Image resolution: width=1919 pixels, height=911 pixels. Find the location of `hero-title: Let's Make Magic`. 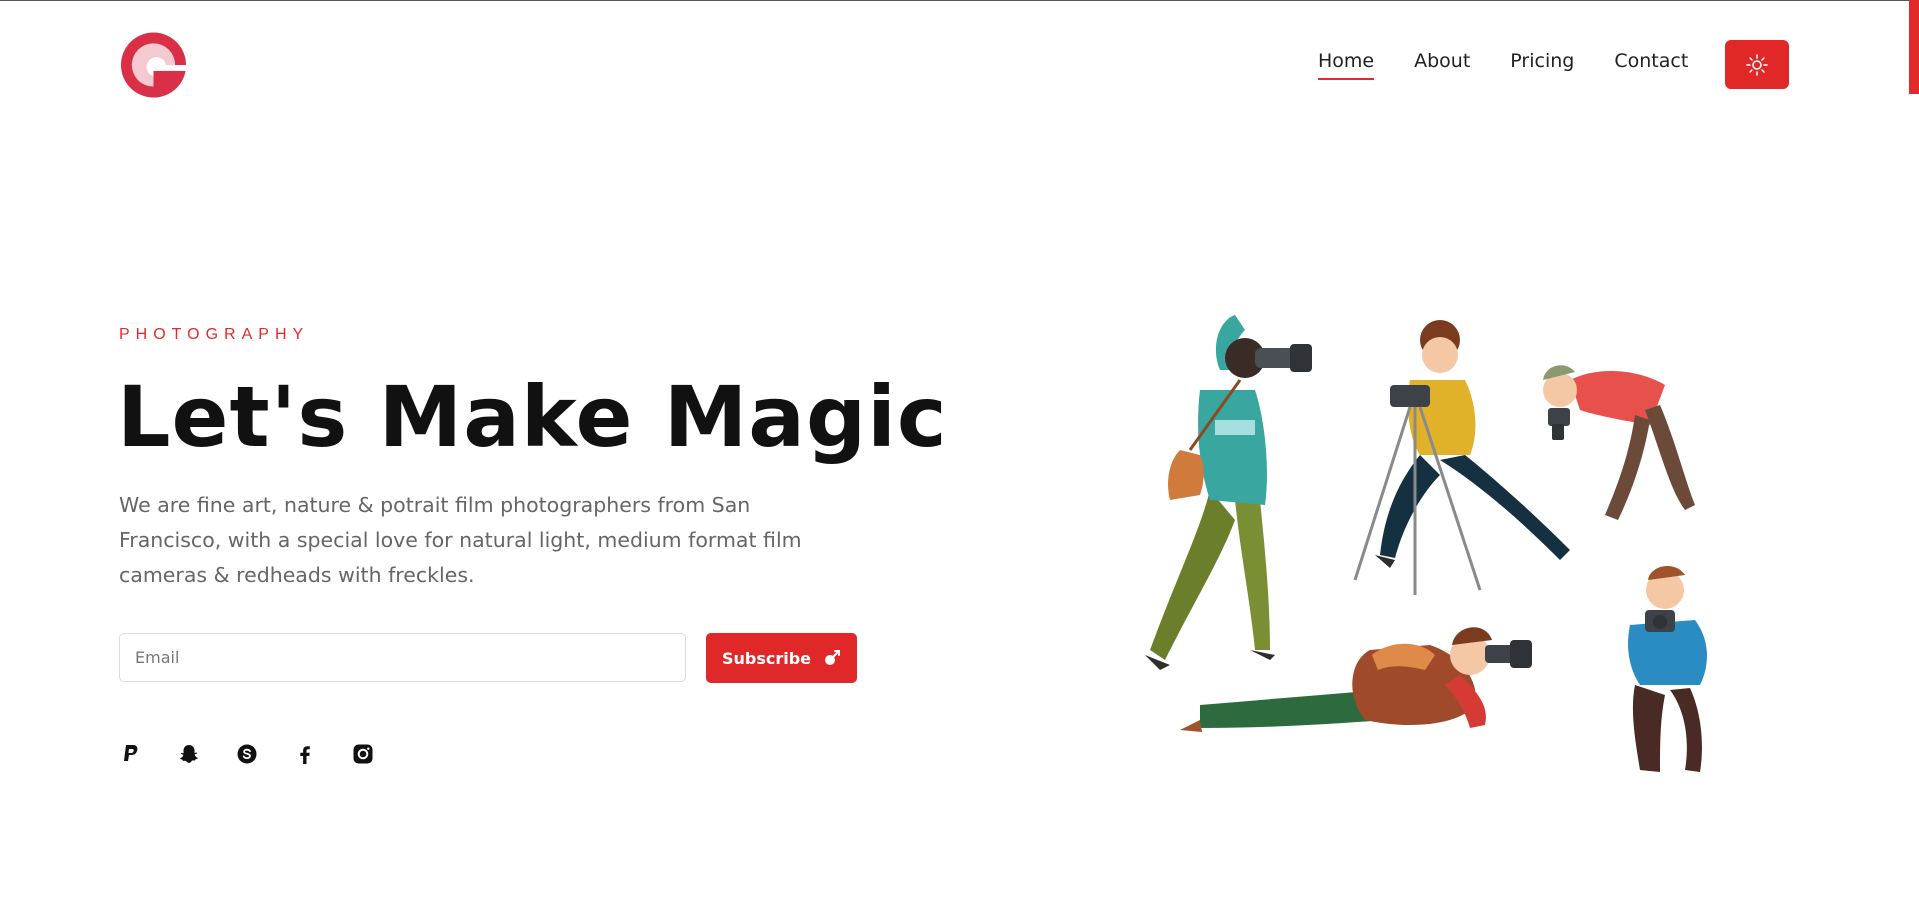

hero-title: Let's Make Magic is located at coordinates (532, 417).